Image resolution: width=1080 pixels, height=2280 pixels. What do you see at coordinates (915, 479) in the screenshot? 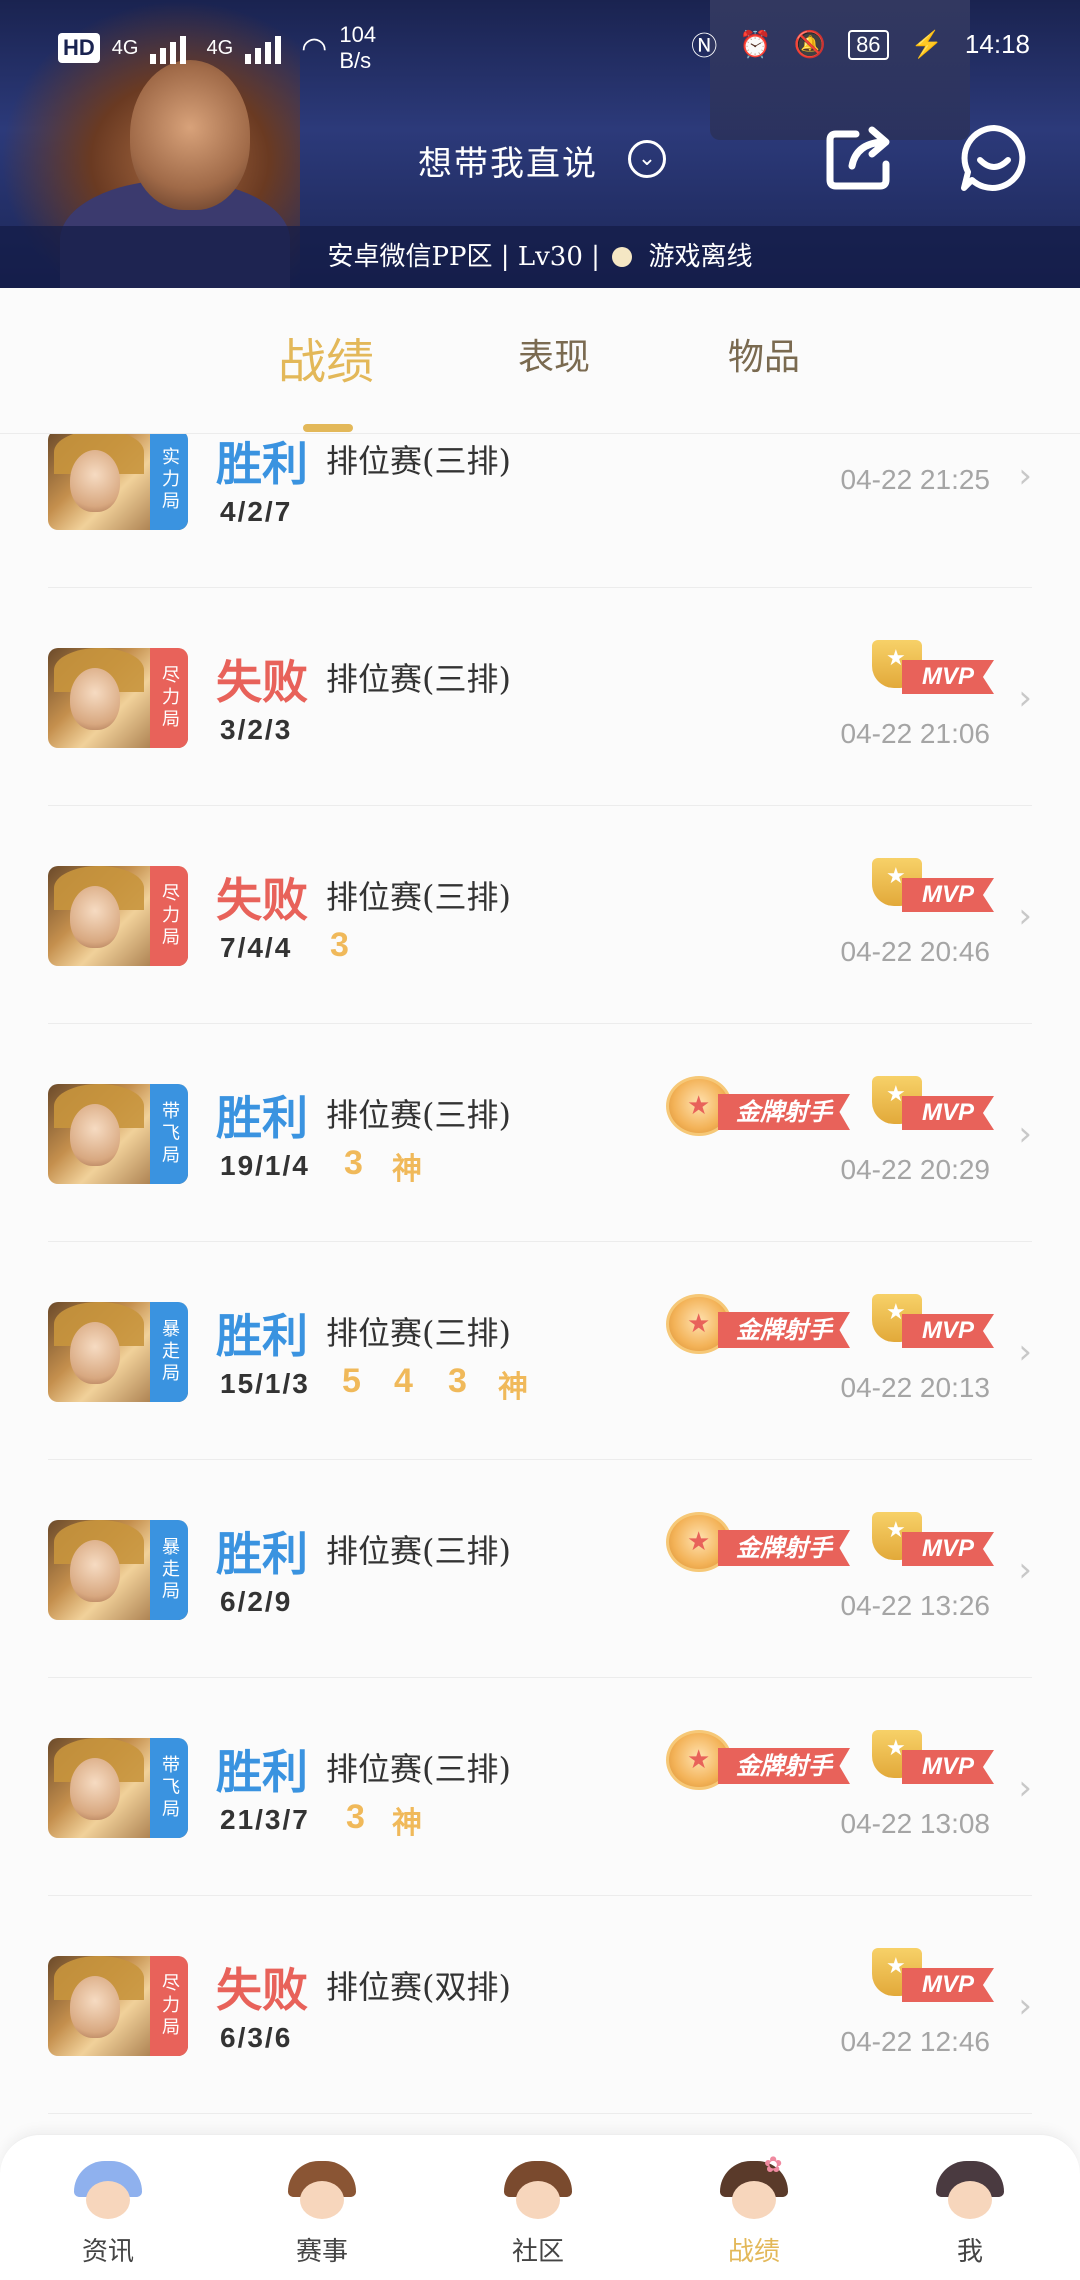
I see `match-time: 04-22 21:25` at bounding box center [915, 479].